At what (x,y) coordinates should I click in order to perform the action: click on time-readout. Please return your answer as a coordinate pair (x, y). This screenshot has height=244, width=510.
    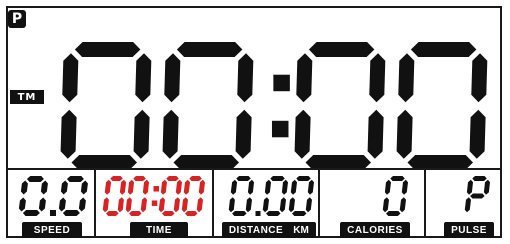
    Looking at the image, I should click on (153, 196).